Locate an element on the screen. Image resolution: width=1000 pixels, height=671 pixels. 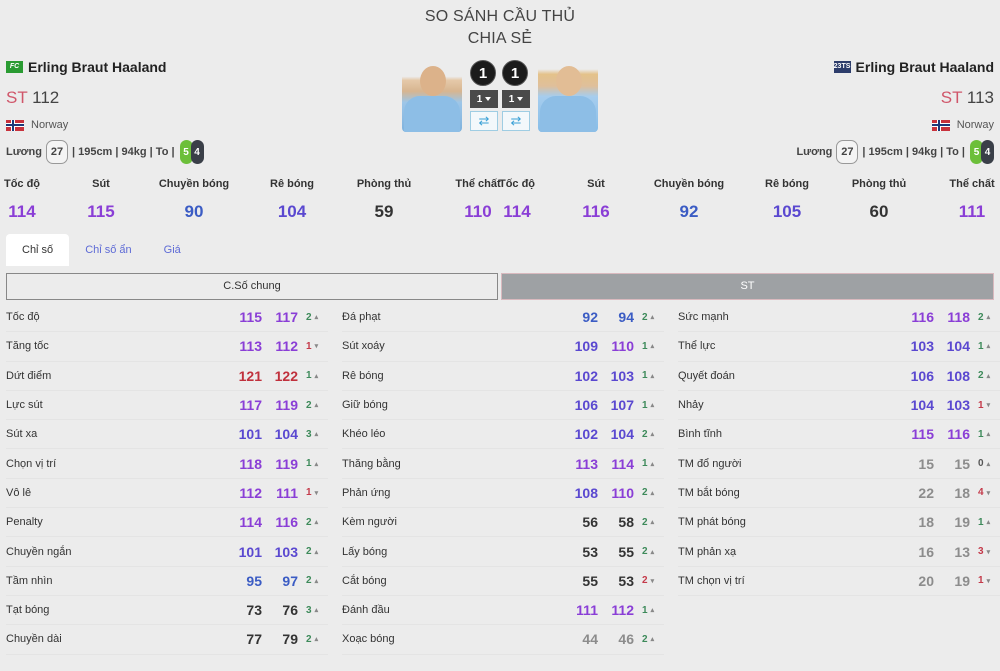
stat-value-left: 44 is located at coordinates (590, 639).